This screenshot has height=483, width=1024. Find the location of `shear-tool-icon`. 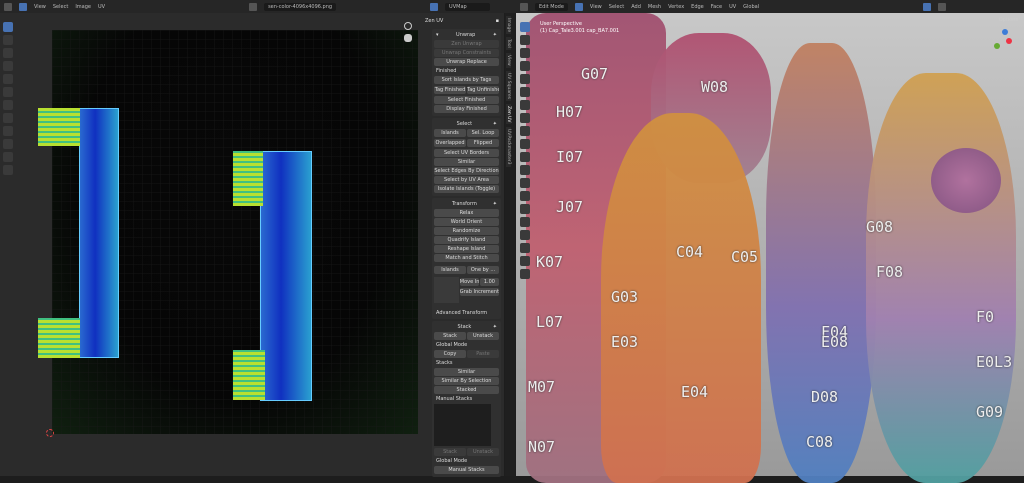

shear-tool-icon is located at coordinates (525, 261).